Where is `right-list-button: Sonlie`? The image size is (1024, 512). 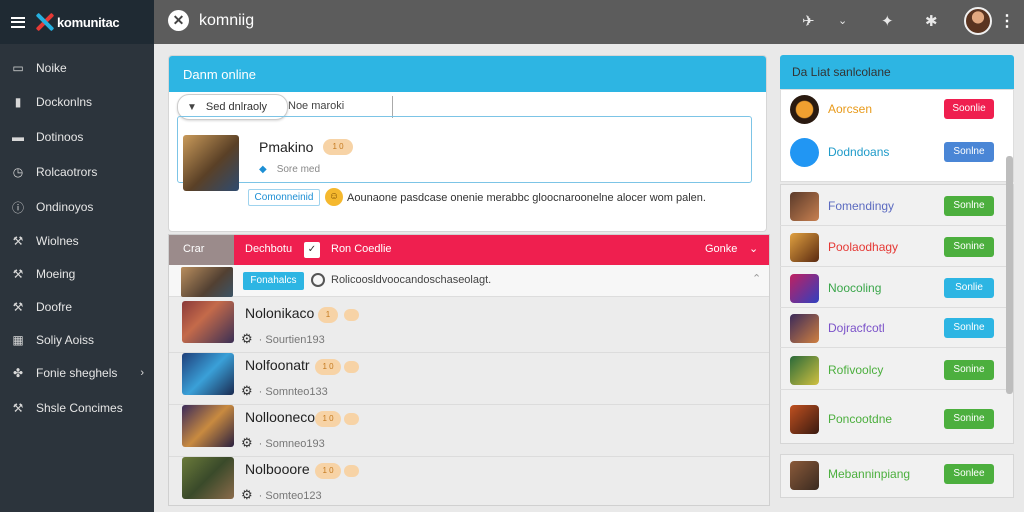 right-list-button: Sonlie is located at coordinates (969, 288).